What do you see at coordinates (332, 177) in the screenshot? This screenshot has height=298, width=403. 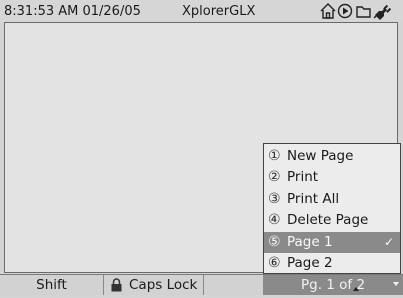 I see `menu-item-print: ② Print` at bounding box center [332, 177].